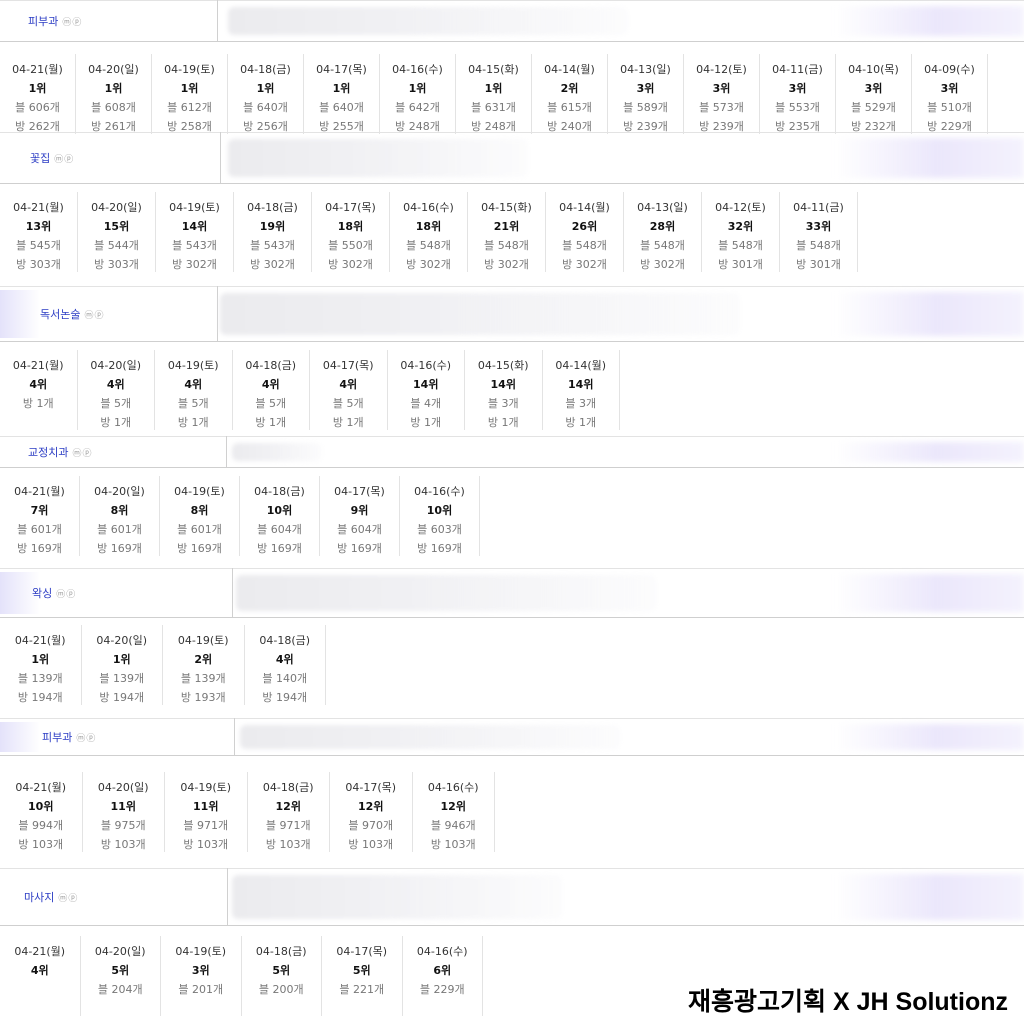 This screenshot has width=1024, height=1024. Describe the element at coordinates (506, 264) in the screenshot. I see `cafe-count: 방 302개` at that location.